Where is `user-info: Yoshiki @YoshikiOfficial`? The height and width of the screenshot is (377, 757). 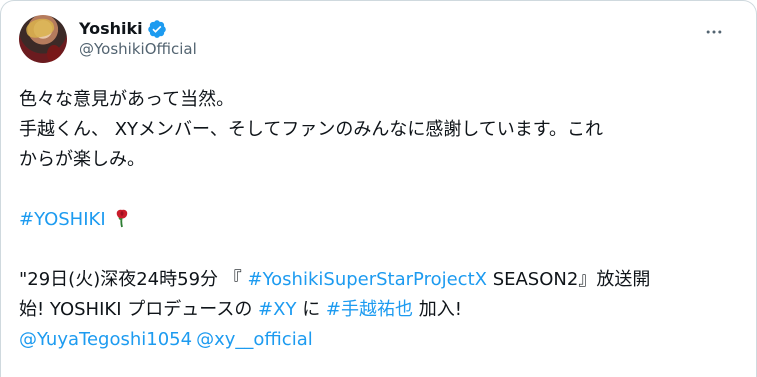
user-info: Yoshiki @YoshikiOfficial is located at coordinates (138, 39).